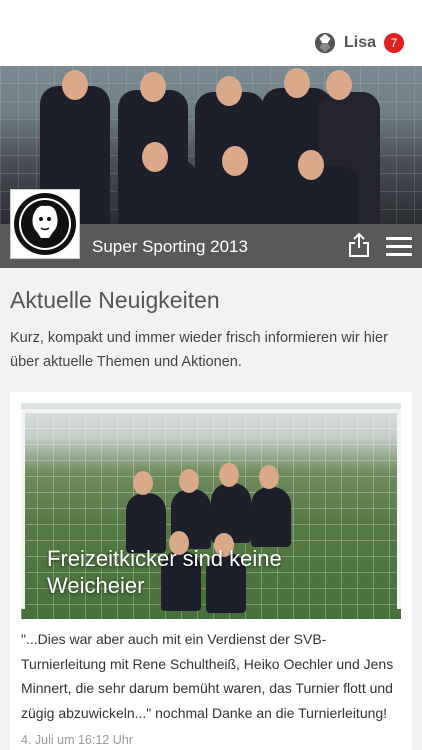 Image resolution: width=422 pixels, height=750 pixels. I want to click on article-headline: Freizeitkicker sind keine Weicheier, so click(197, 572).